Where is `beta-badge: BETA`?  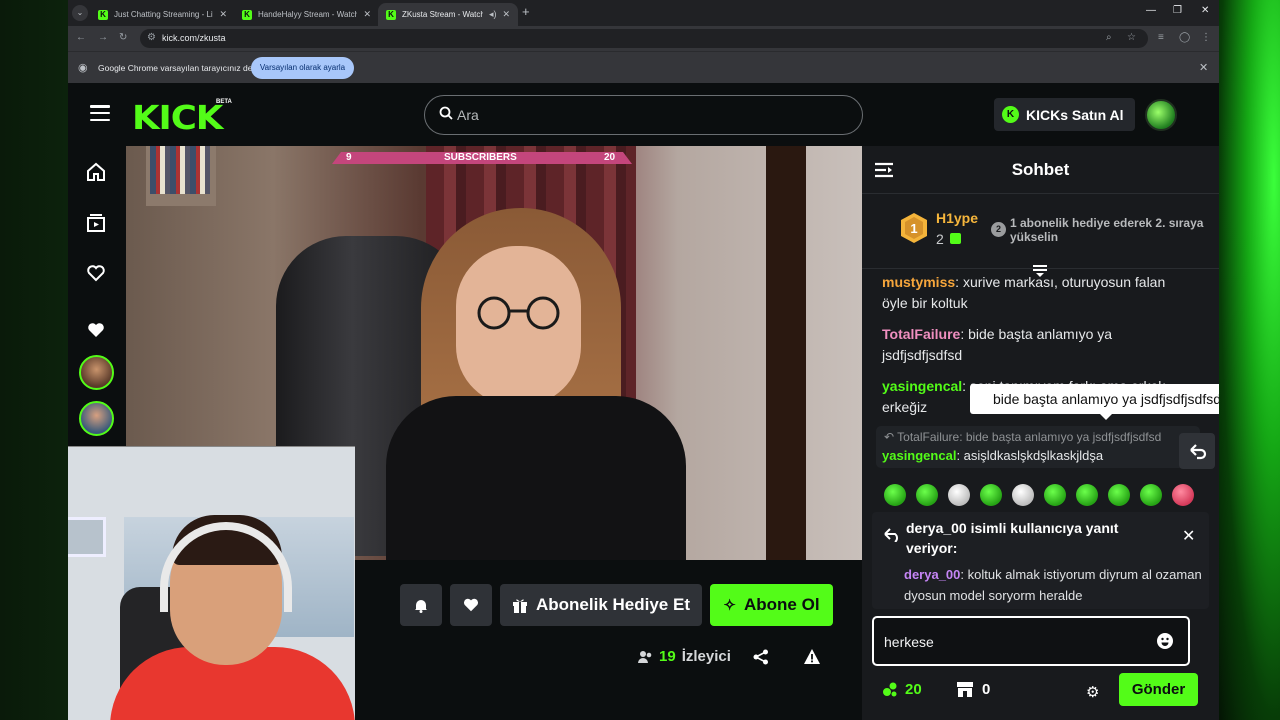
beta-badge: BETA is located at coordinates (224, 102).